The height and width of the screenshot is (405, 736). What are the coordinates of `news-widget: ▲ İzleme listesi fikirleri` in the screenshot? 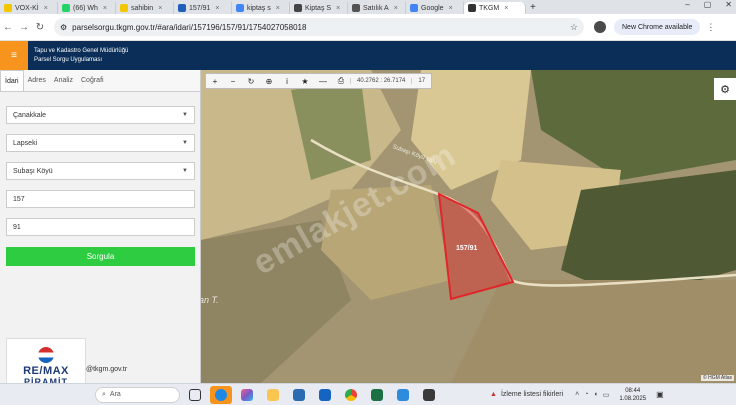 It's located at (526, 394).